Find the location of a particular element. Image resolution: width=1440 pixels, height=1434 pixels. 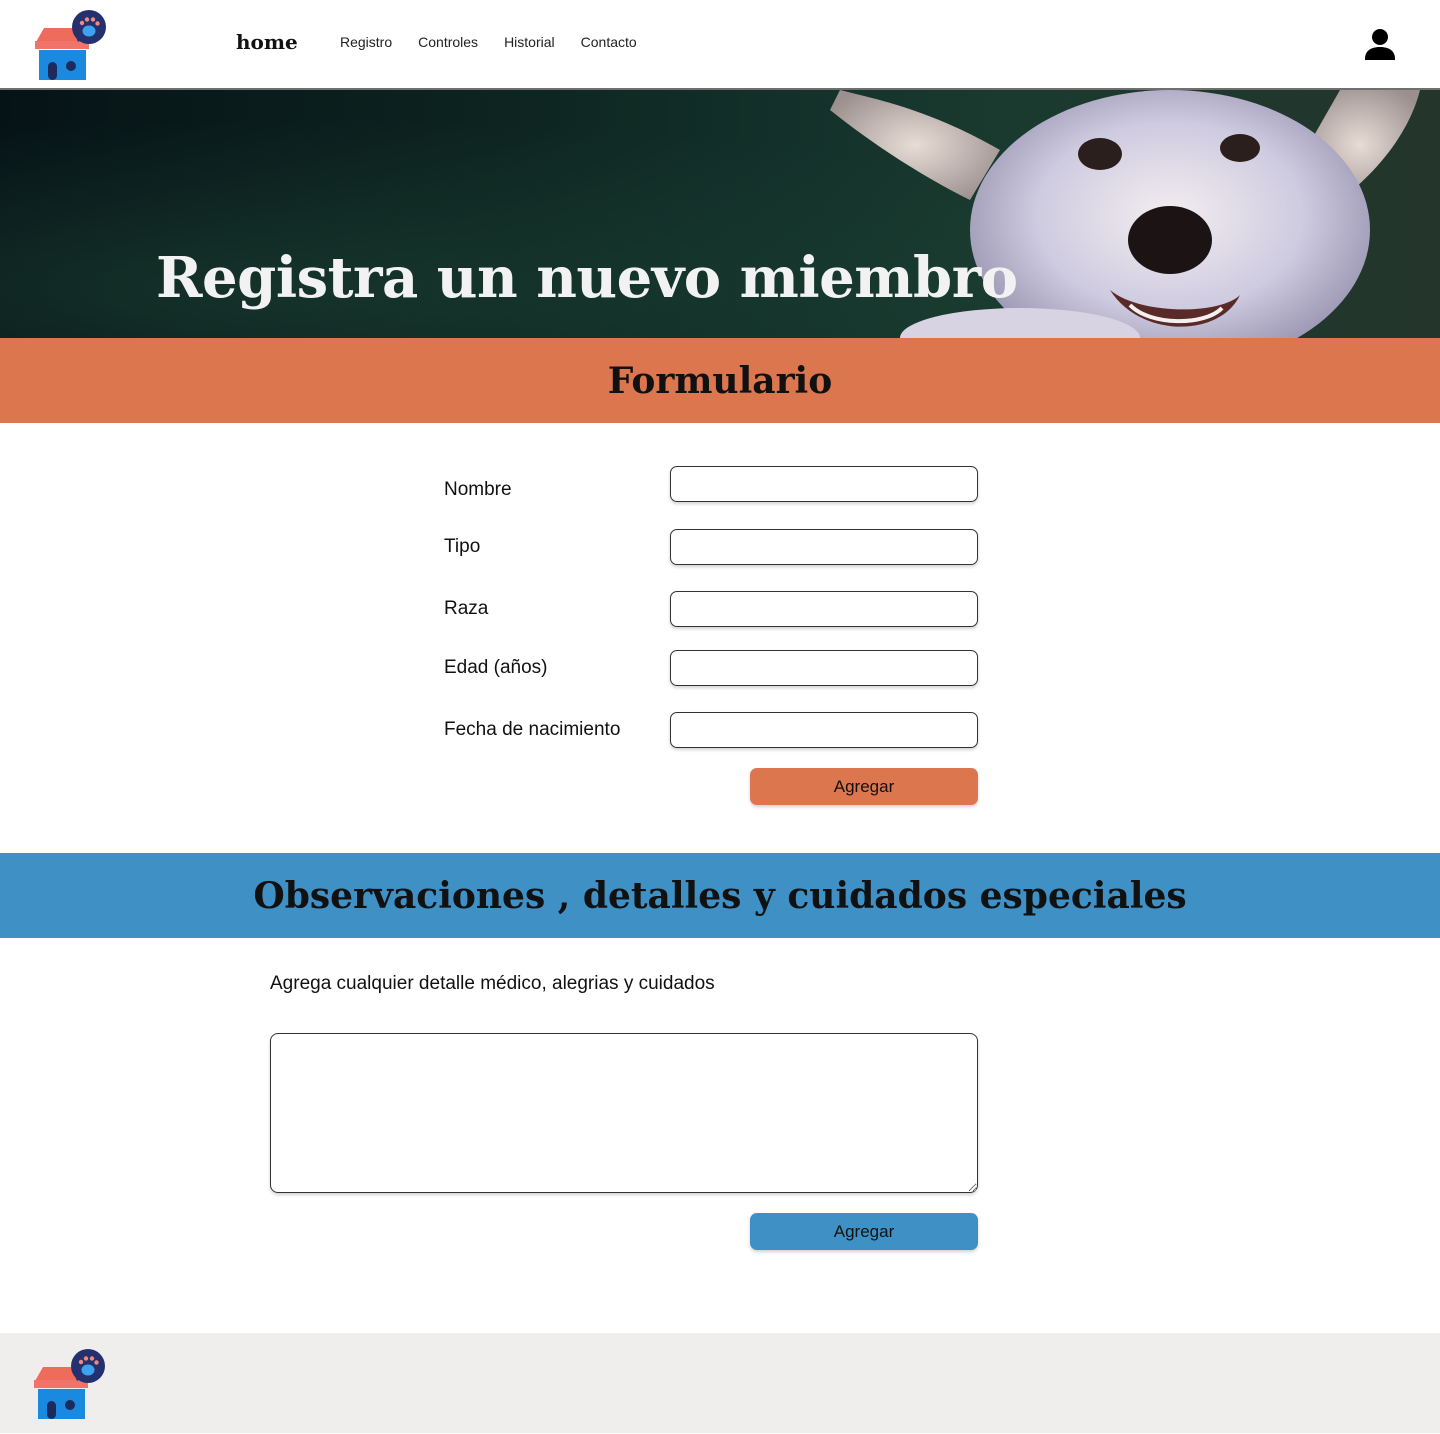

nav-item-registro: Registro is located at coordinates (366, 42).